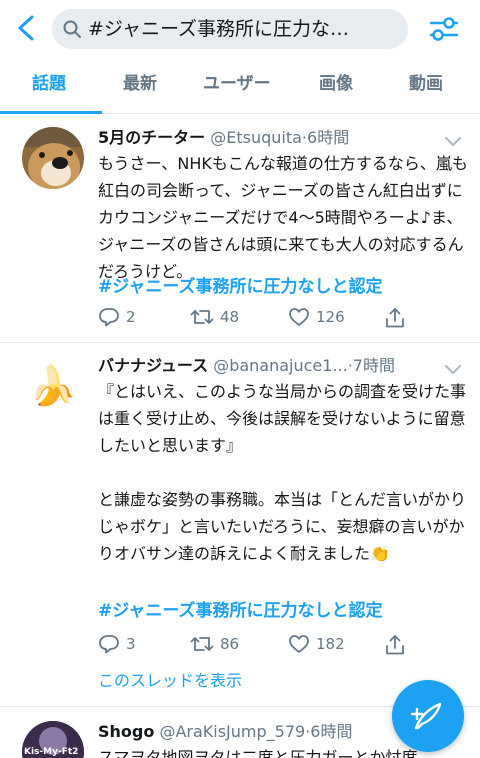 This screenshot has height=758, width=480. I want to click on tweet-header: 5月のチーター @Etsuquita·6時間, so click(224, 137).